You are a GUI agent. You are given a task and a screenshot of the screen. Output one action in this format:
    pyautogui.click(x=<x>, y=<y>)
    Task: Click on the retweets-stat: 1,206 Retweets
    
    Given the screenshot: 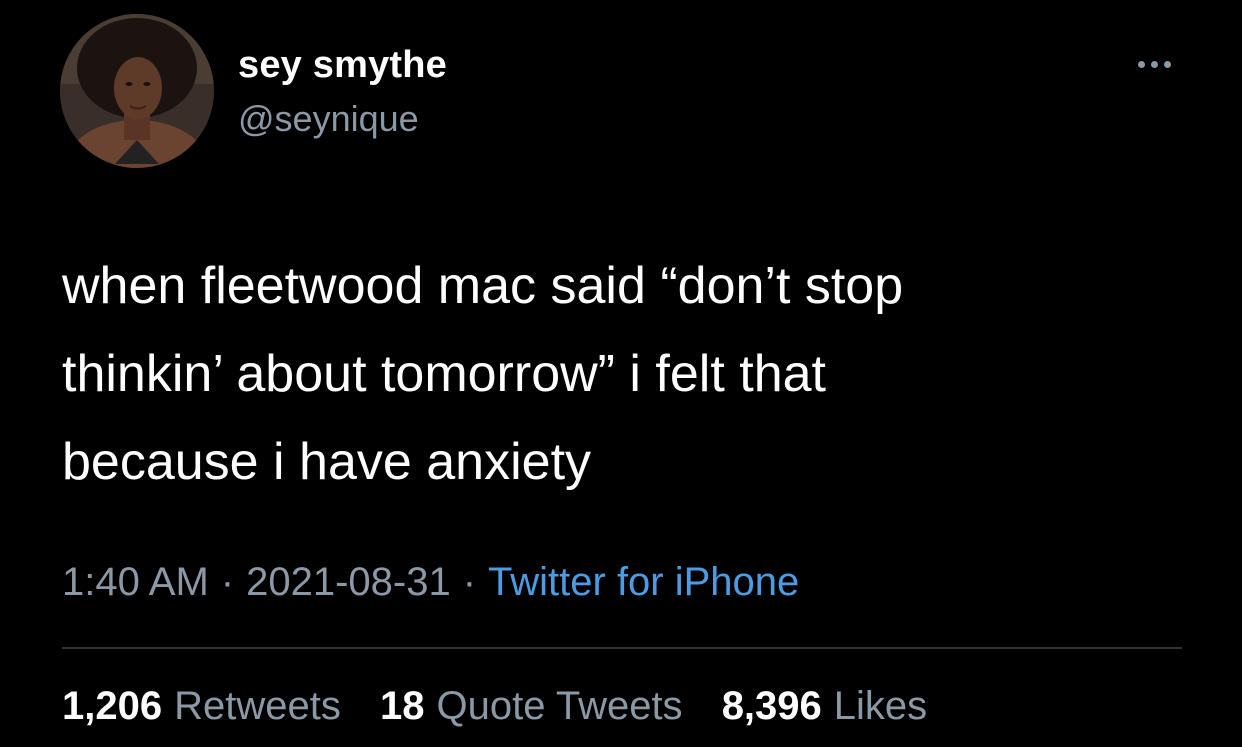 What is the action you would take?
    pyautogui.click(x=201, y=706)
    